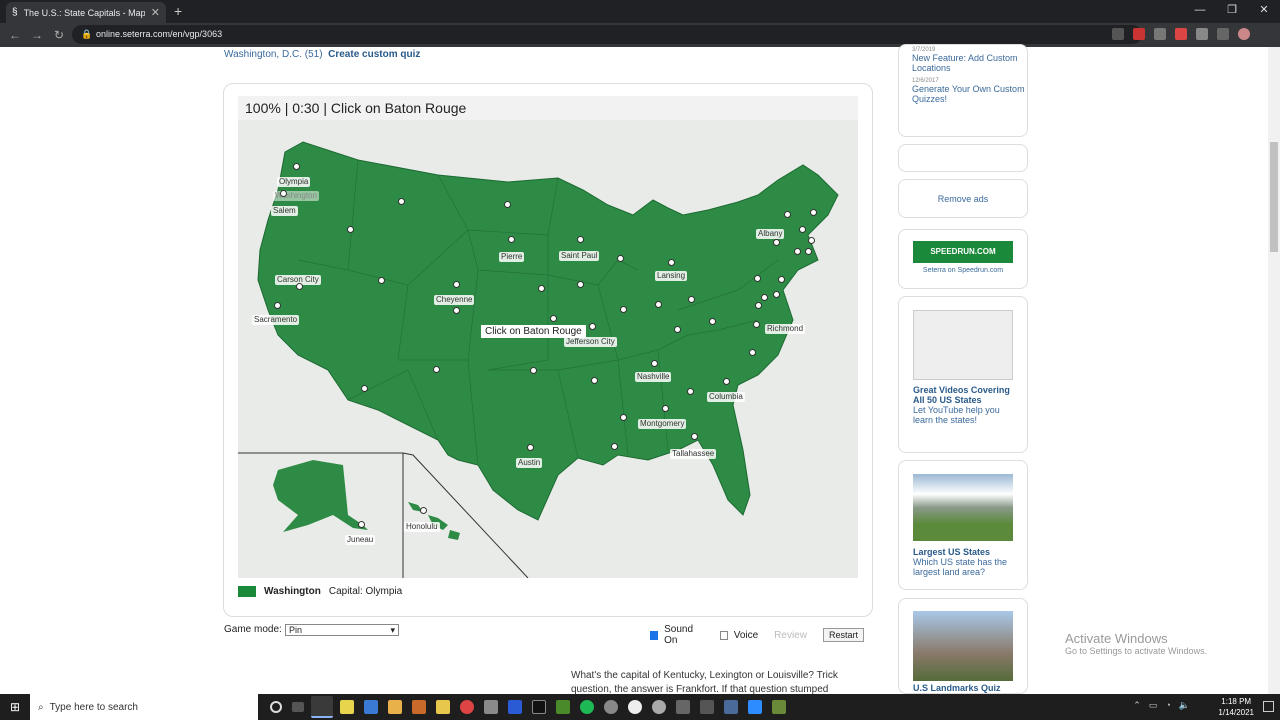 This screenshot has height=720, width=1280. What do you see at coordinates (790, 635) in the screenshot?
I see `review-button: Review` at bounding box center [790, 635].